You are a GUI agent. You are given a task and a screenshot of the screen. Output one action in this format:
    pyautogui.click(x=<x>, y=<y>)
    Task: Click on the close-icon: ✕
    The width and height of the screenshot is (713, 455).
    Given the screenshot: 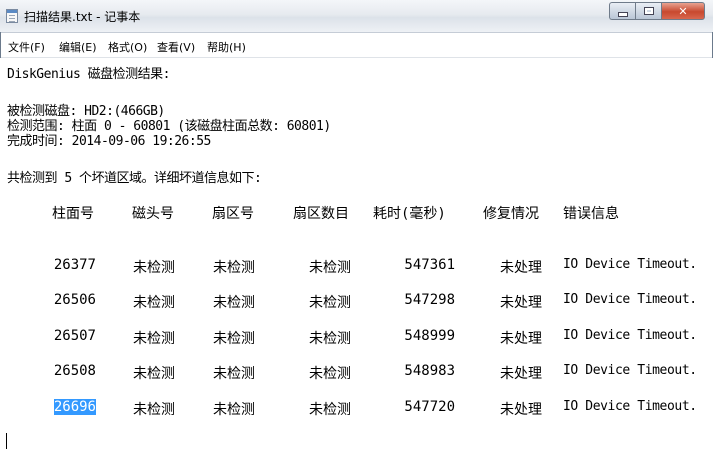 What is the action you would take?
    pyautogui.click(x=683, y=11)
    